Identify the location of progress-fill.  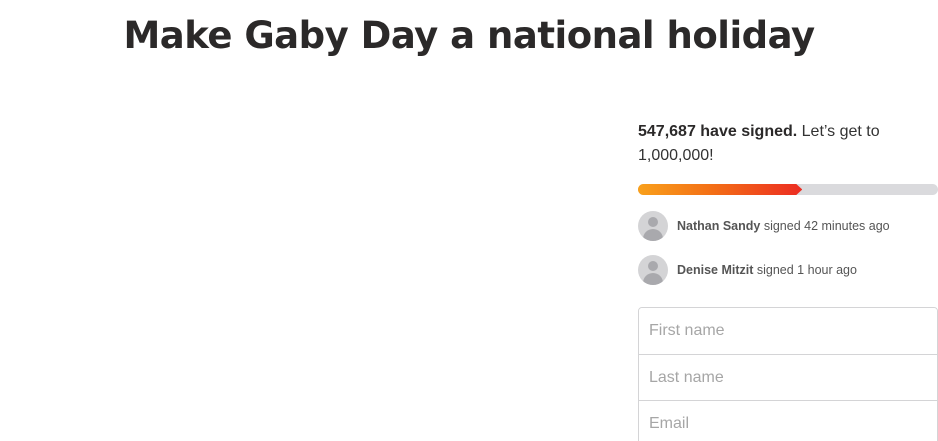
(720, 189).